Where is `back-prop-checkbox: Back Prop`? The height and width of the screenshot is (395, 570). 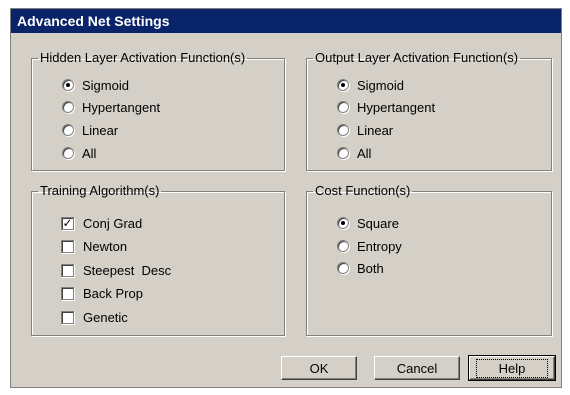
back-prop-checkbox: Back Prop is located at coordinates (102, 293).